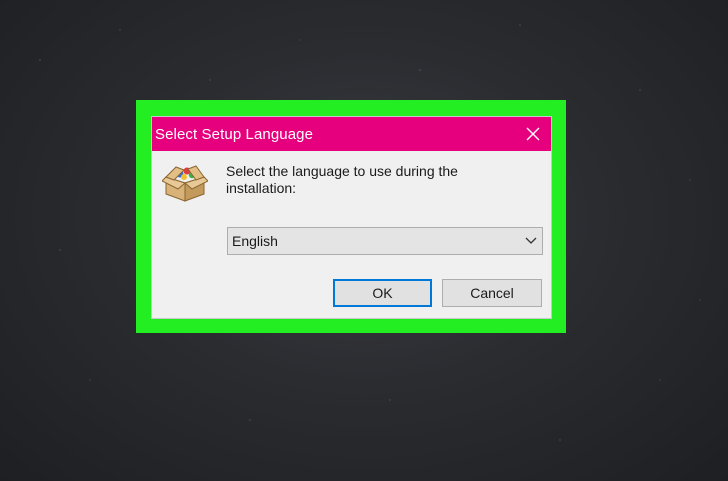  Describe the element at coordinates (255, 241) in the screenshot. I see `language-select-value: English` at that location.